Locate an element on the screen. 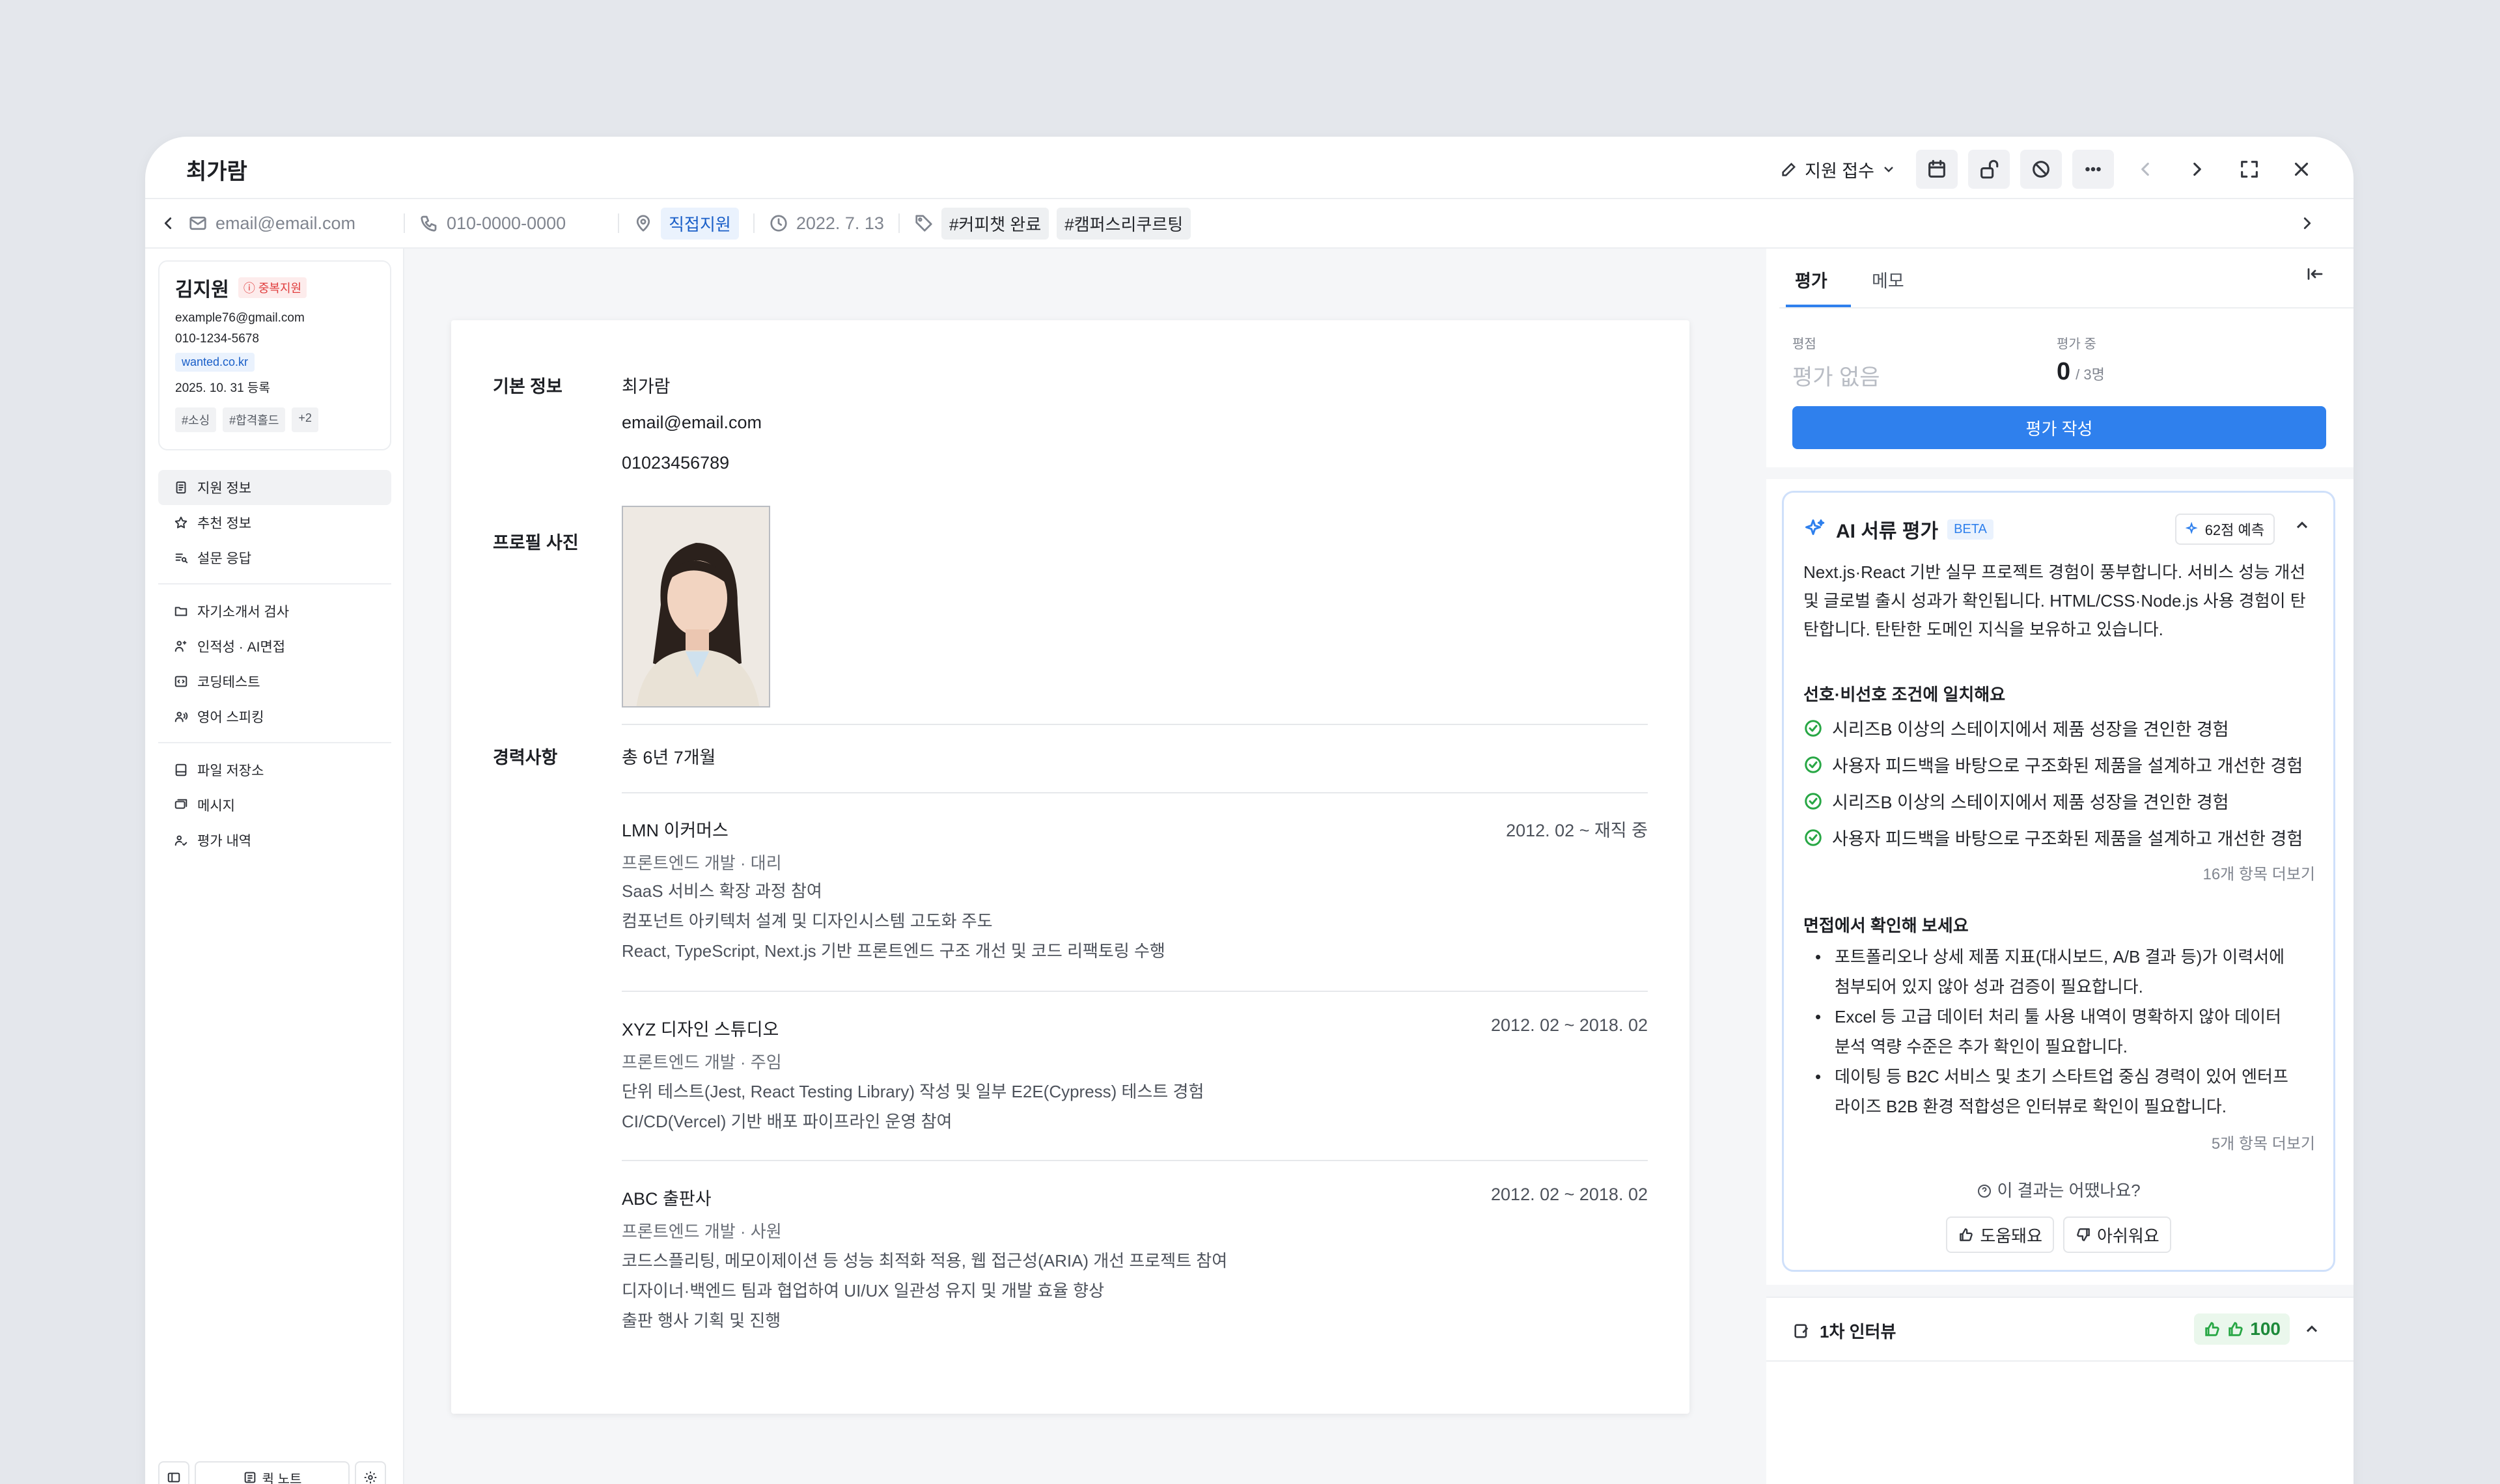 The image size is (2500, 1484). collapse-interview-button is located at coordinates (2312, 1330).